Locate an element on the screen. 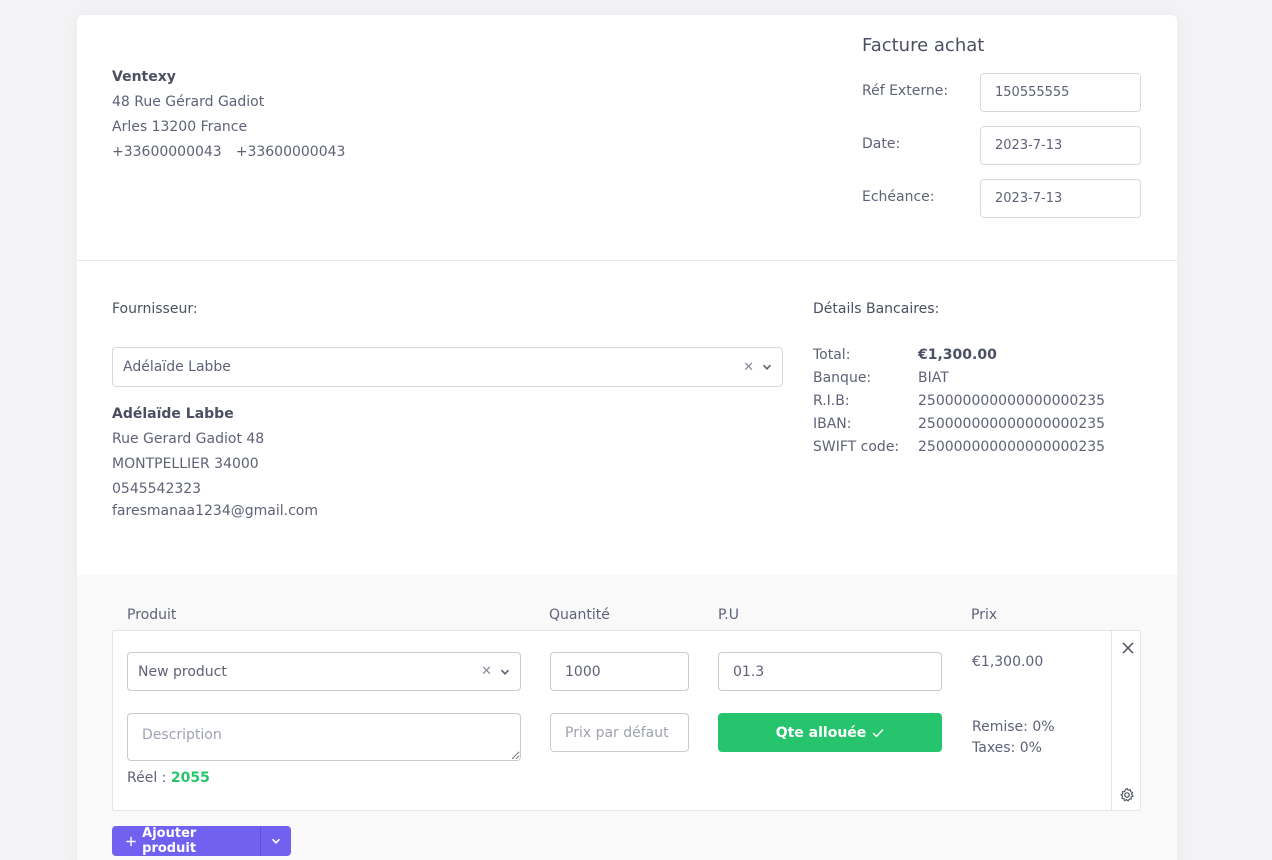 The height and width of the screenshot is (860, 1272). plus-icon is located at coordinates (131, 841).